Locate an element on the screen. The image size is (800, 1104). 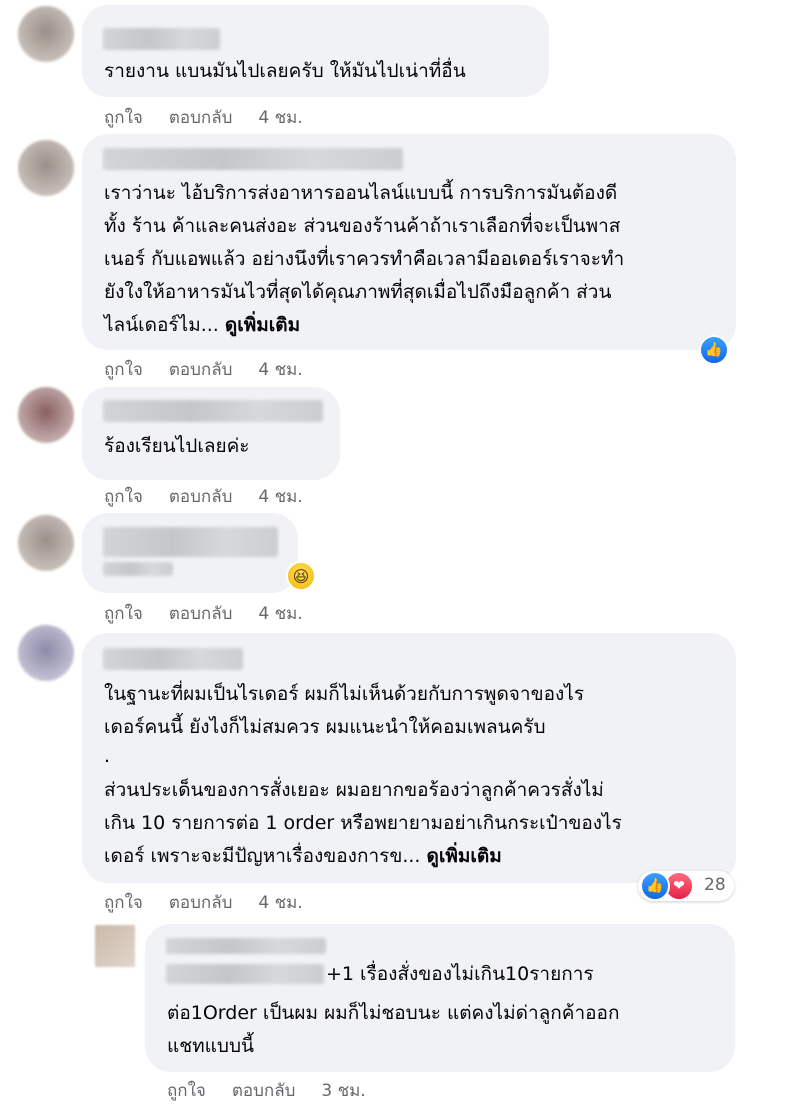
comment-text: +1 เรื่องสั่งของไม่เกิน10รายการ is located at coordinates (460, 974).